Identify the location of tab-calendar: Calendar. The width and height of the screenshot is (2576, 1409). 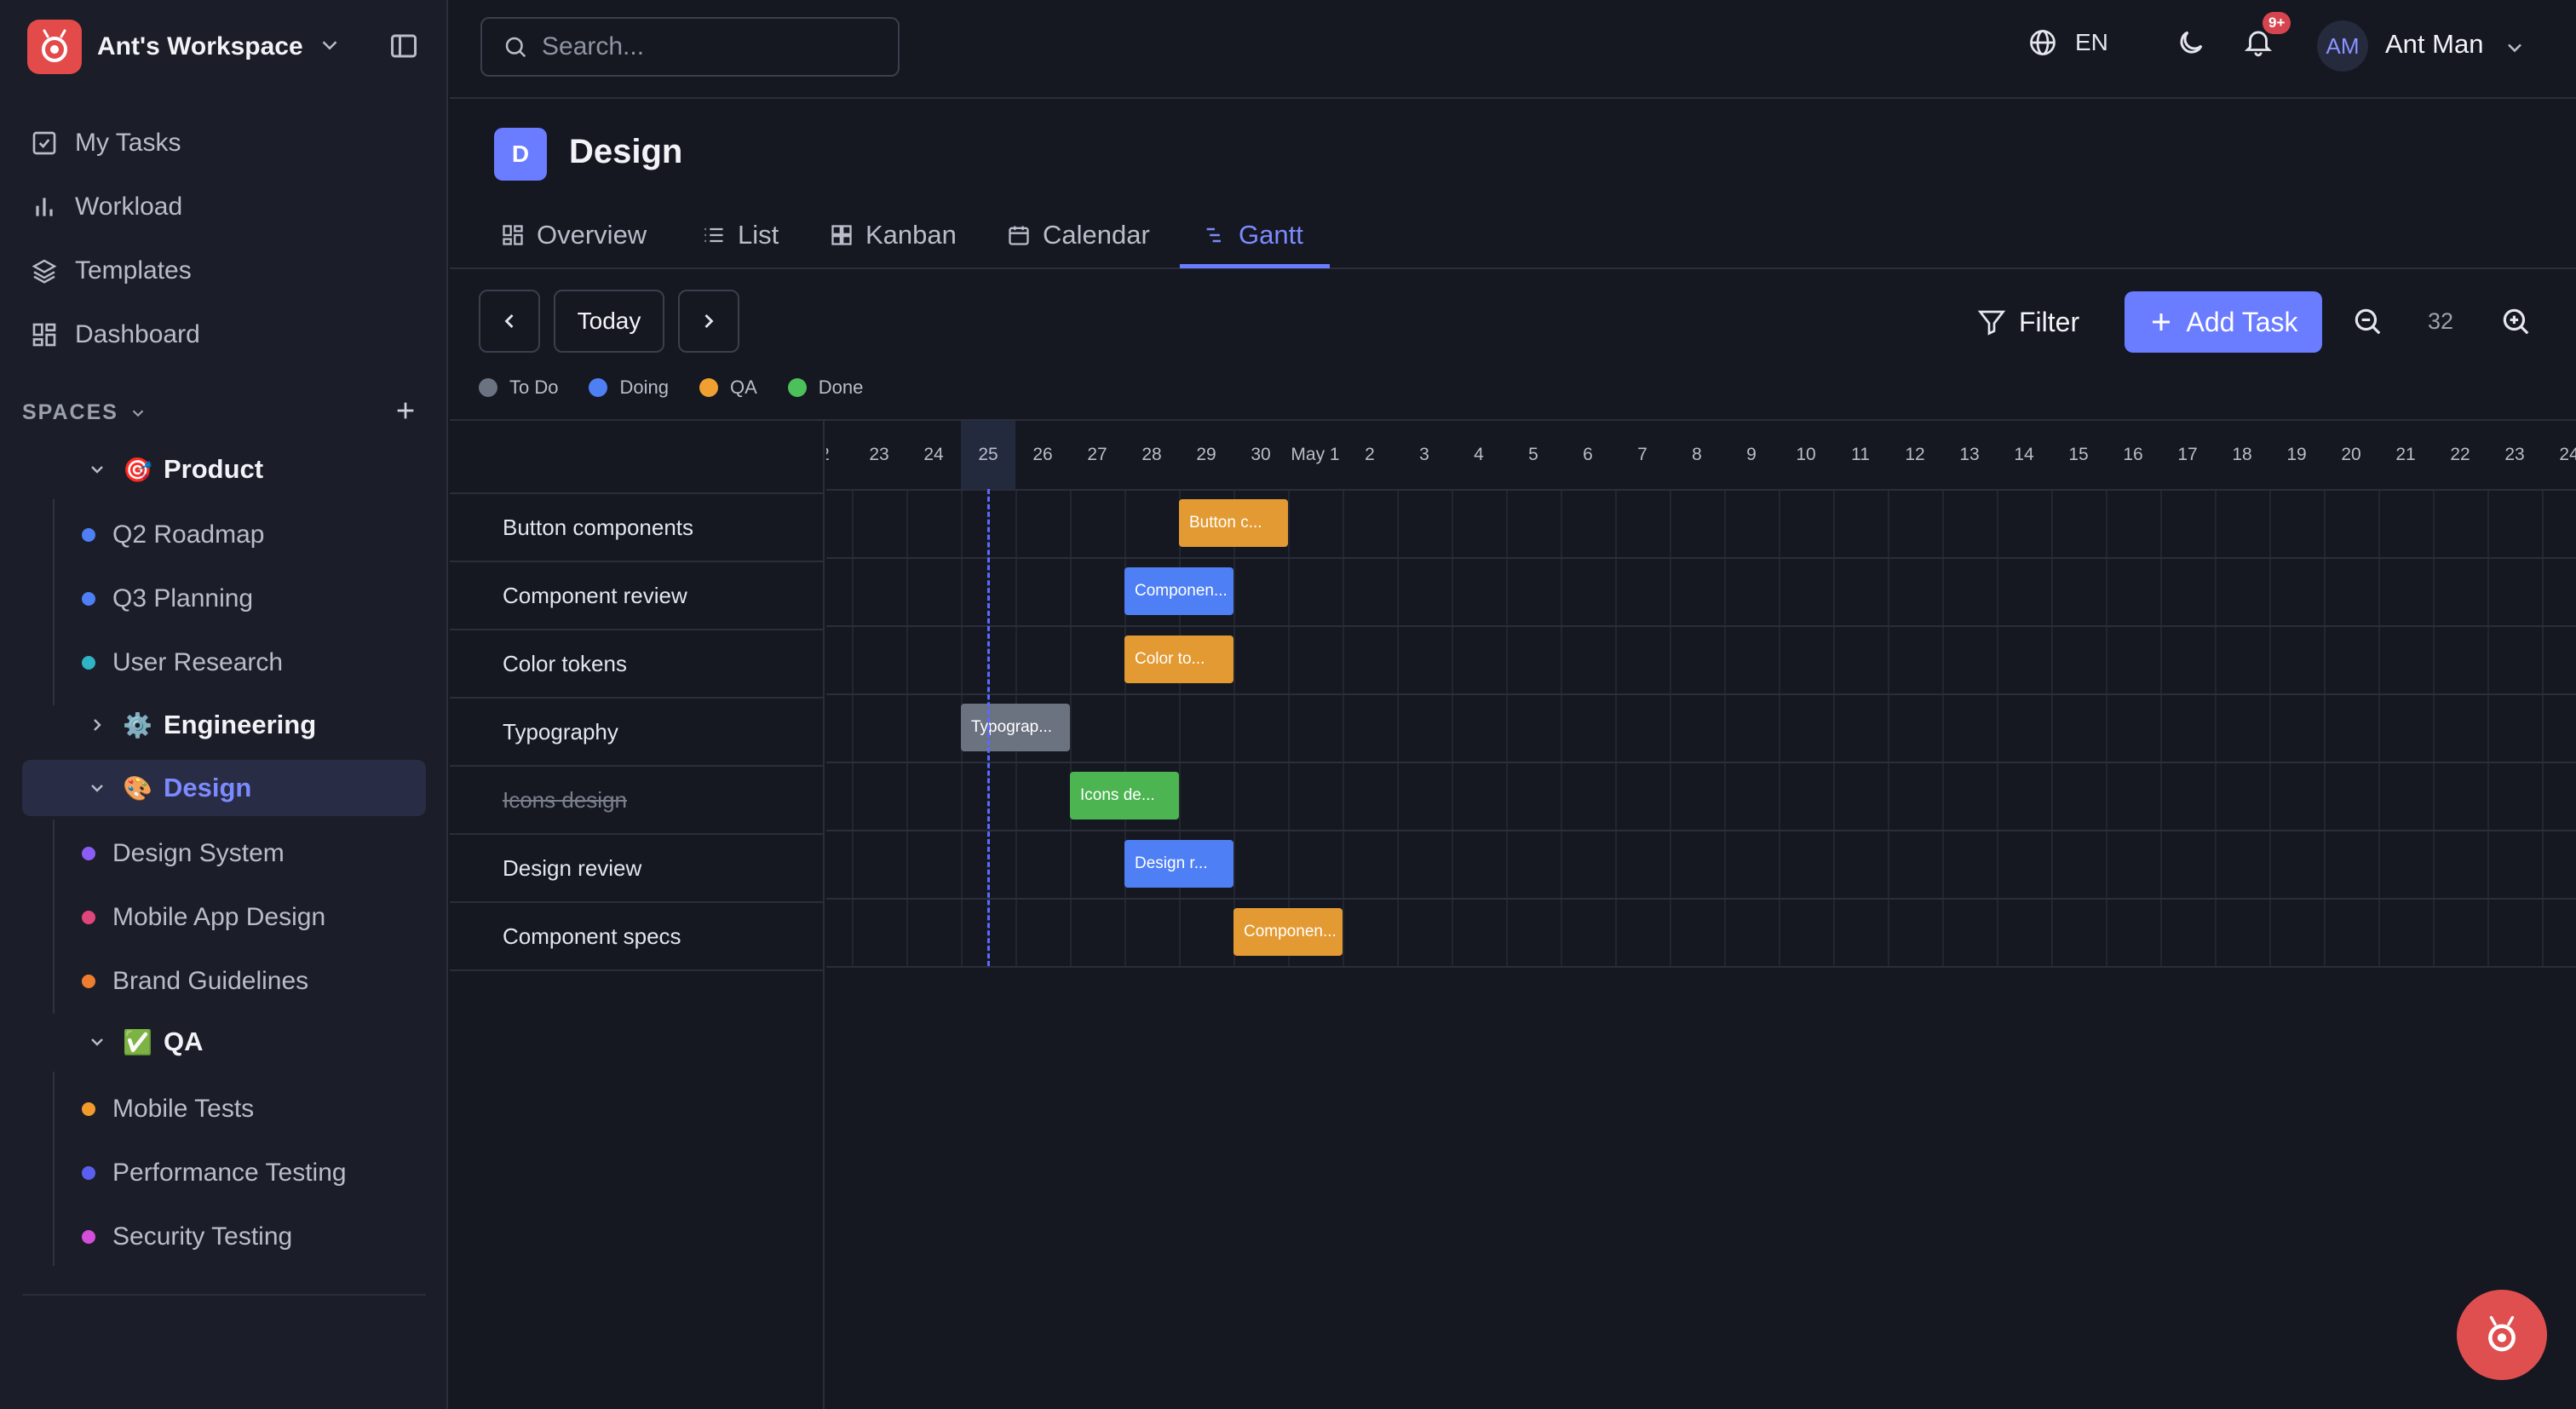
(1079, 235).